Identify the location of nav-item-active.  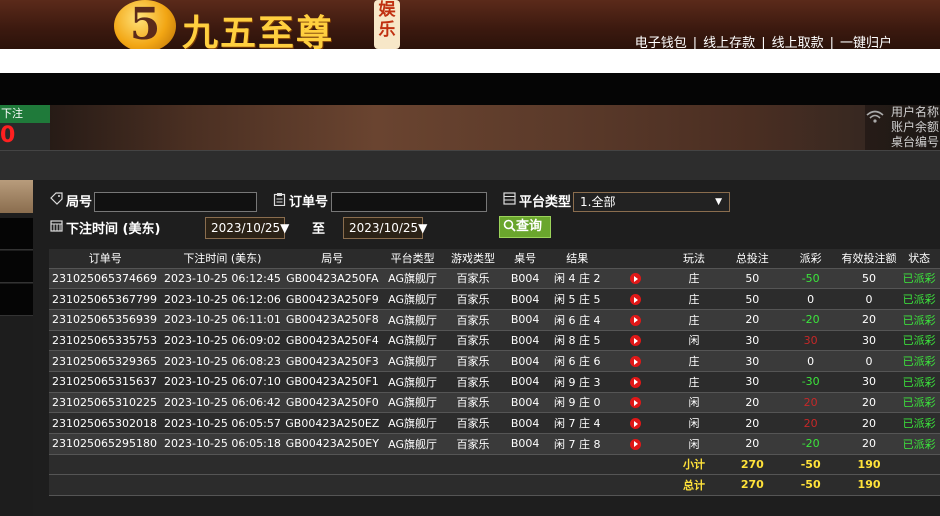
(16, 196).